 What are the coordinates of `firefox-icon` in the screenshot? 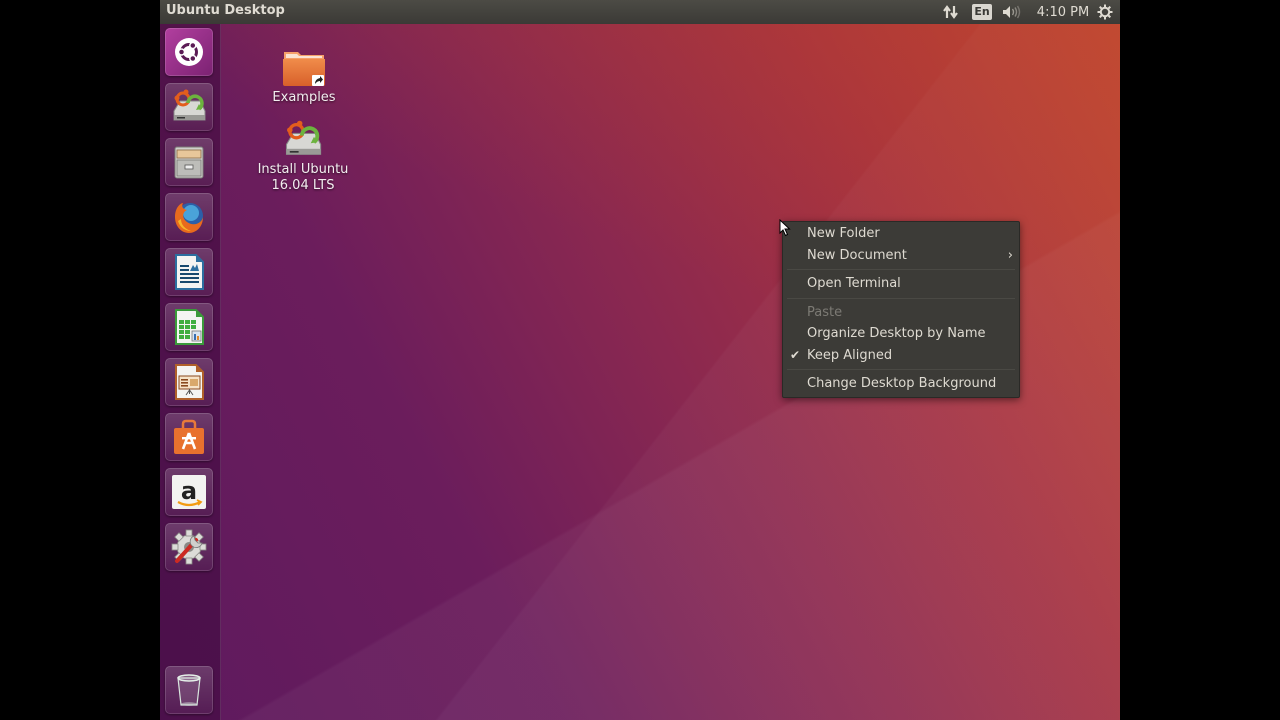 It's located at (189, 218).